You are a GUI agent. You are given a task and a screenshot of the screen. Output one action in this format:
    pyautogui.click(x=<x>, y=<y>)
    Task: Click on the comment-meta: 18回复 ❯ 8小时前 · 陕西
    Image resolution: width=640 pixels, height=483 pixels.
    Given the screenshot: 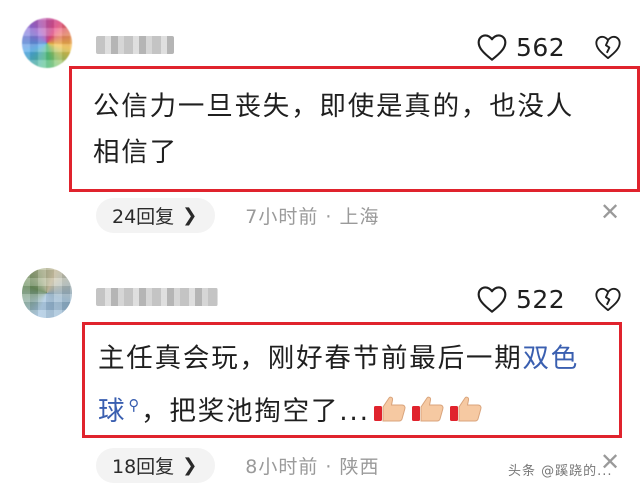 What is the action you would take?
    pyautogui.click(x=238, y=465)
    